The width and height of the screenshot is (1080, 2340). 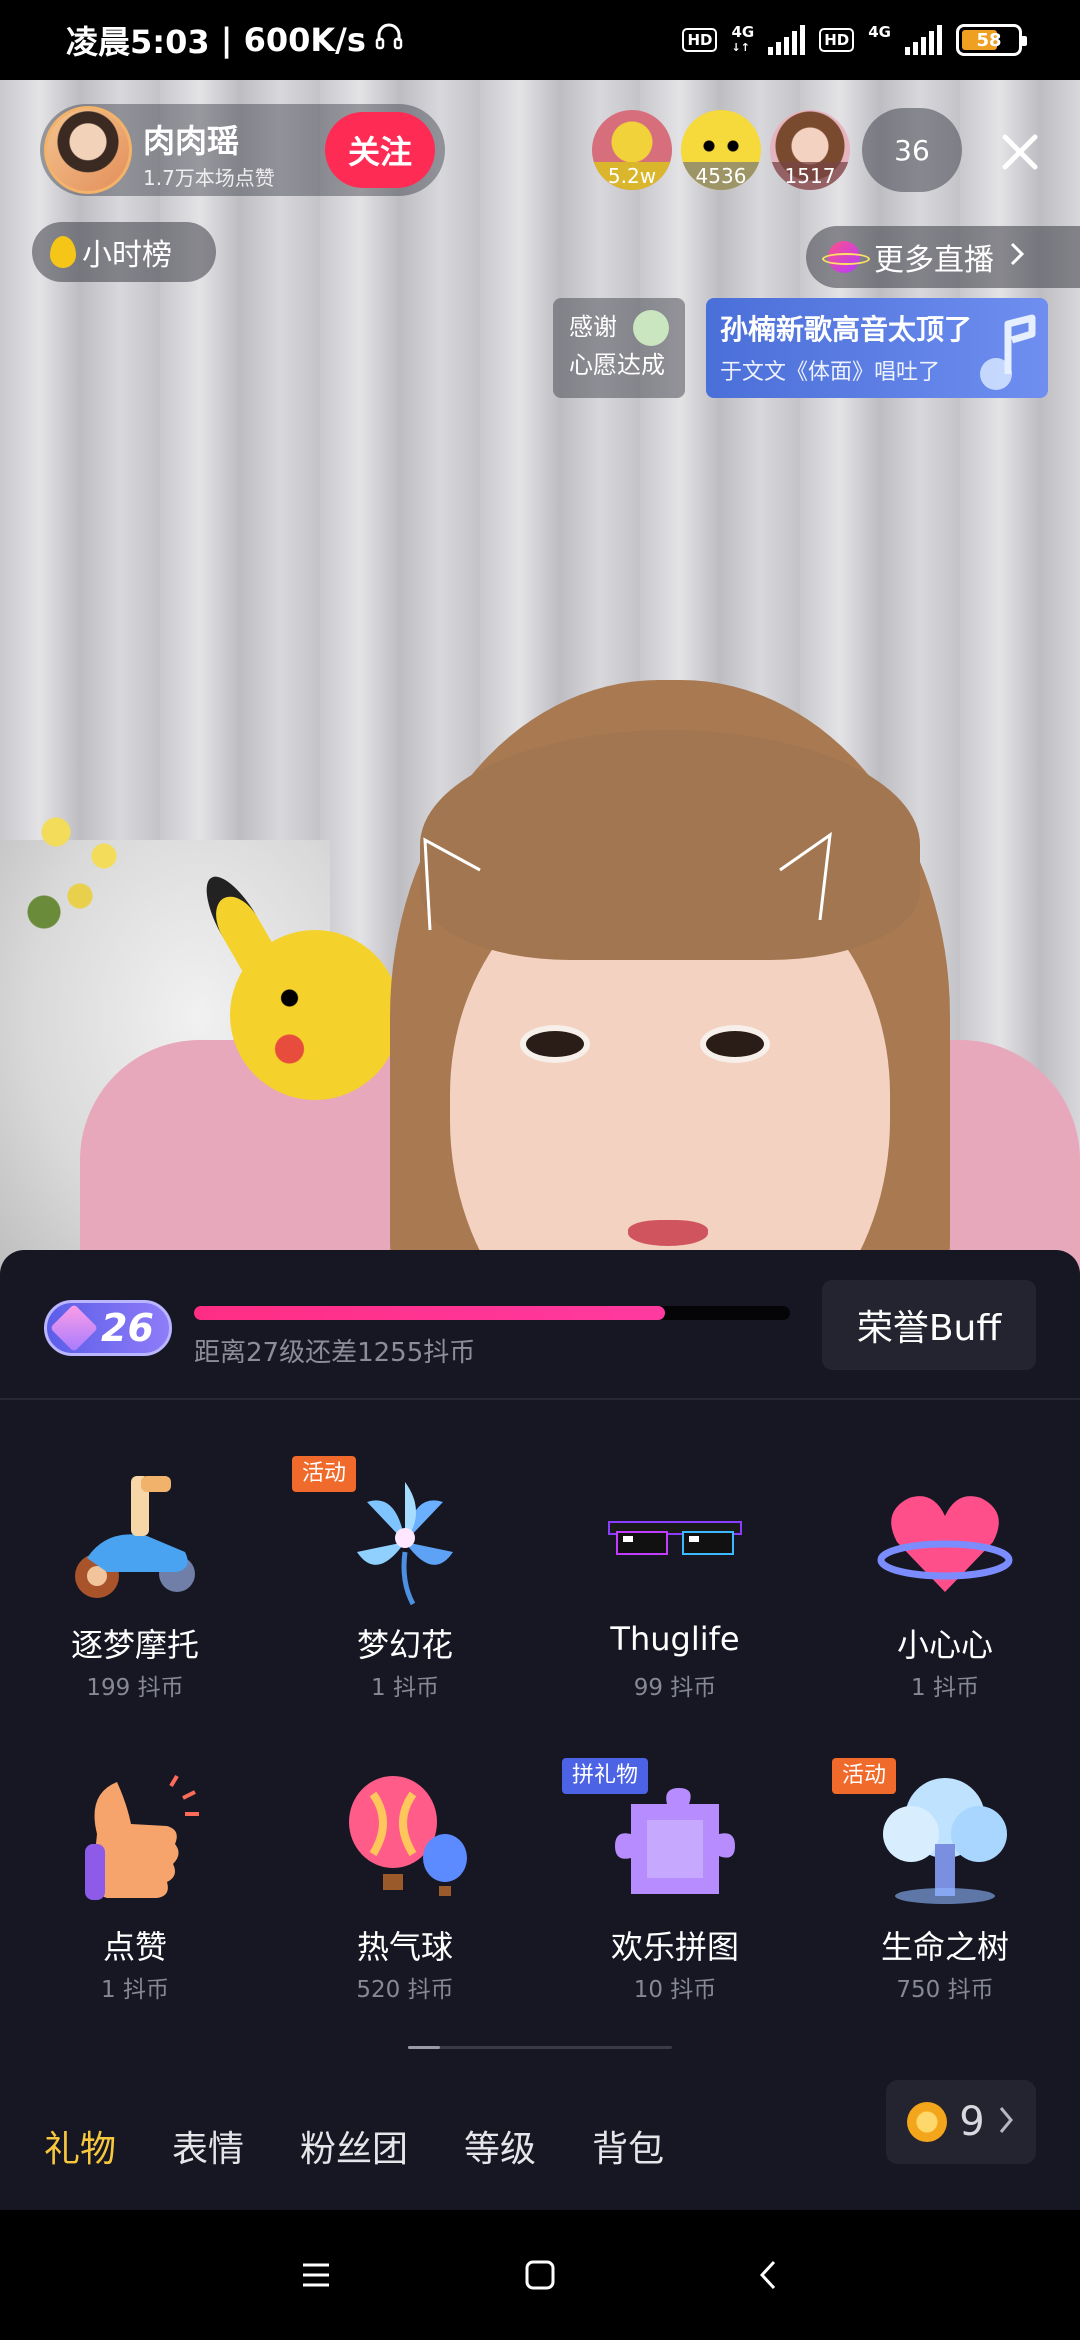 What do you see at coordinates (846, 257) in the screenshot?
I see `planet-icon` at bounding box center [846, 257].